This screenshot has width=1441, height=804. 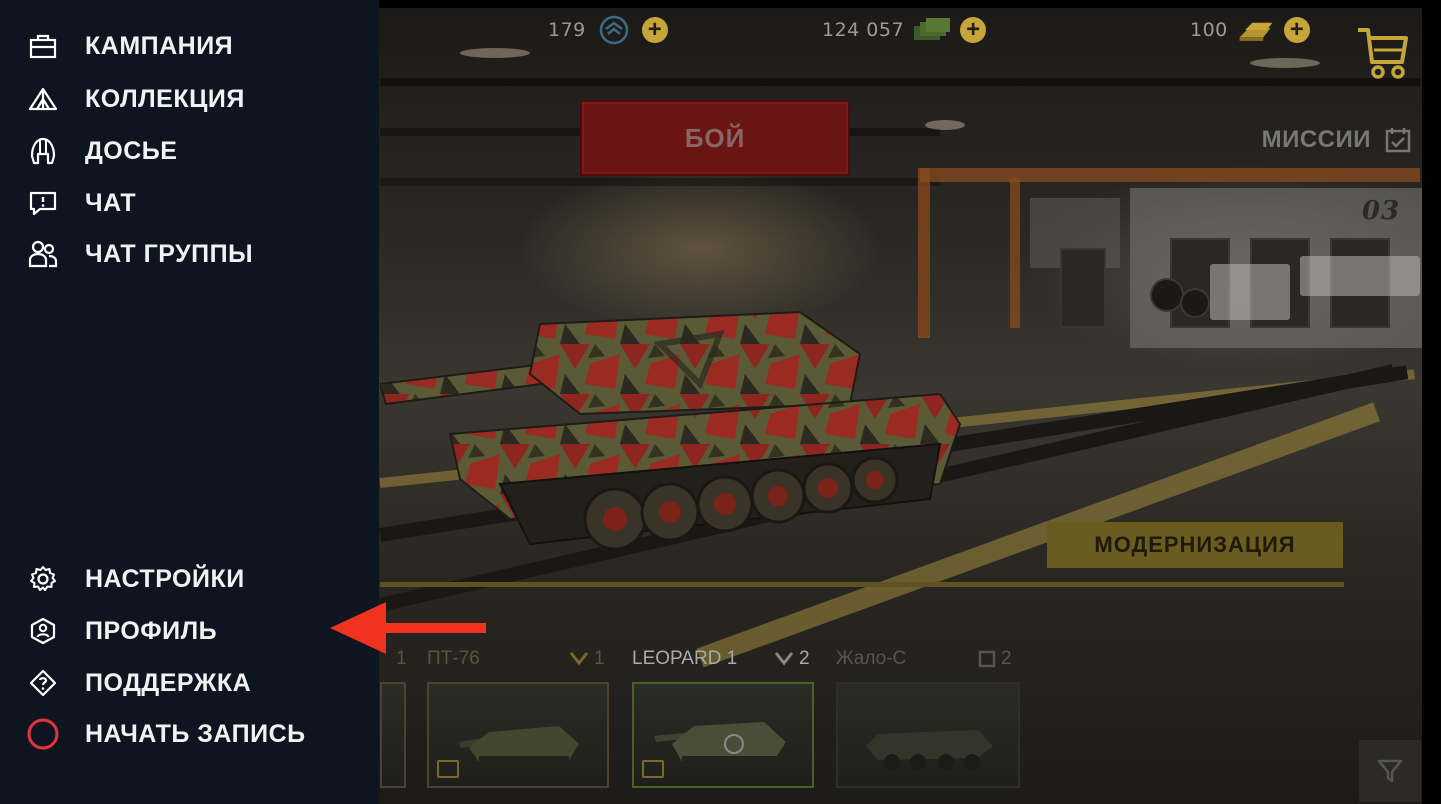 I want to click on gold-bars-icon, so click(x=1256, y=30).